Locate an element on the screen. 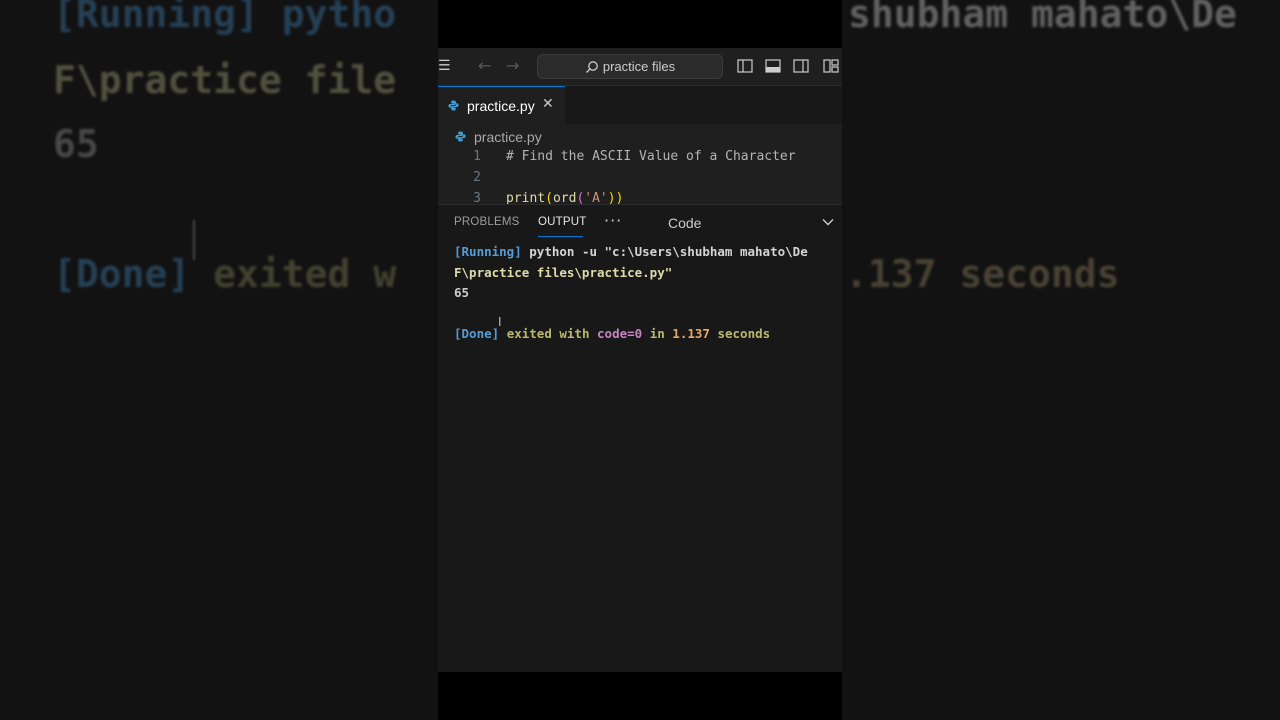 This screenshot has width=1280, height=720. running-command-cont: F\practice files\practice.py" is located at coordinates (563, 272).